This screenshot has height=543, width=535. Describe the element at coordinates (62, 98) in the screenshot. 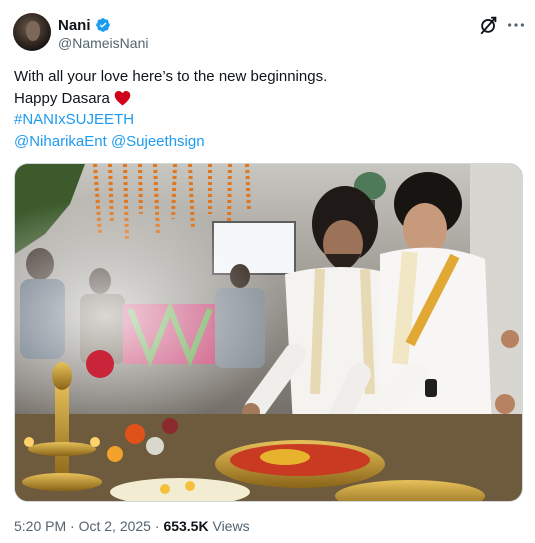

I see `tweet-text-happy-dasara: Happy Dasara` at that location.